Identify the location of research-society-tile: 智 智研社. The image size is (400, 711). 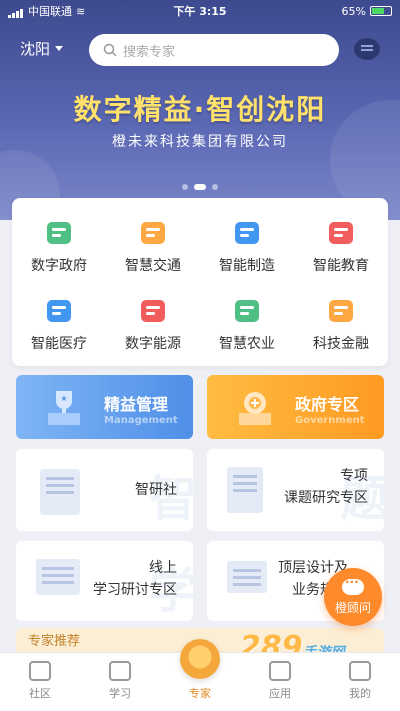
(104, 490).